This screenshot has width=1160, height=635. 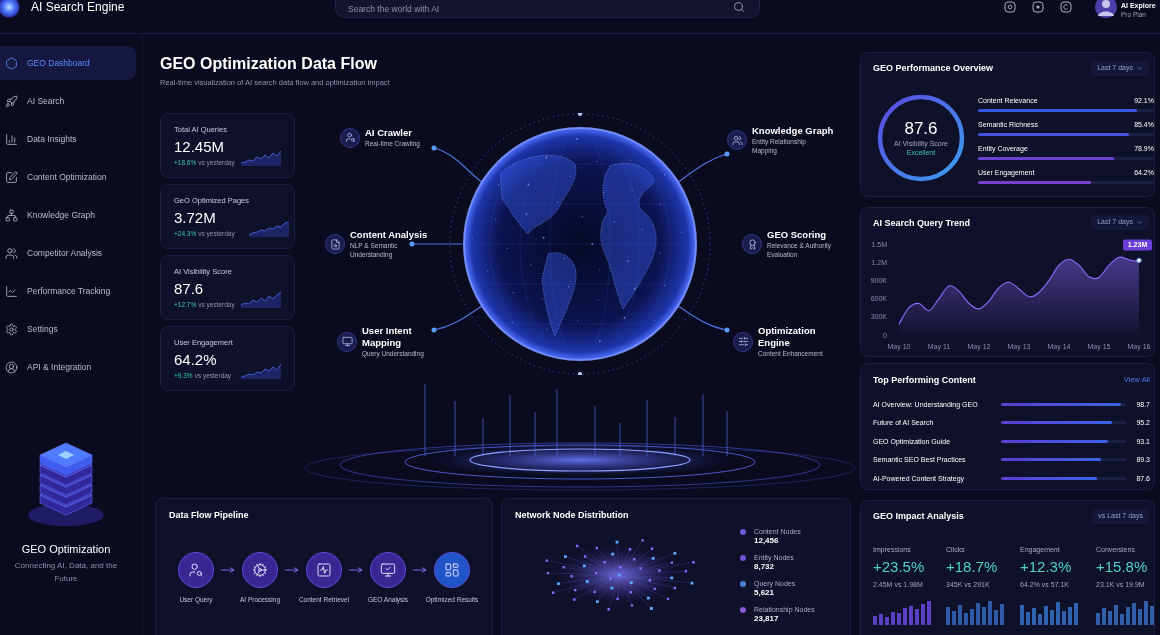 What do you see at coordinates (68, 253) in the screenshot?
I see `sidebar-item: Competitor Analysis` at bounding box center [68, 253].